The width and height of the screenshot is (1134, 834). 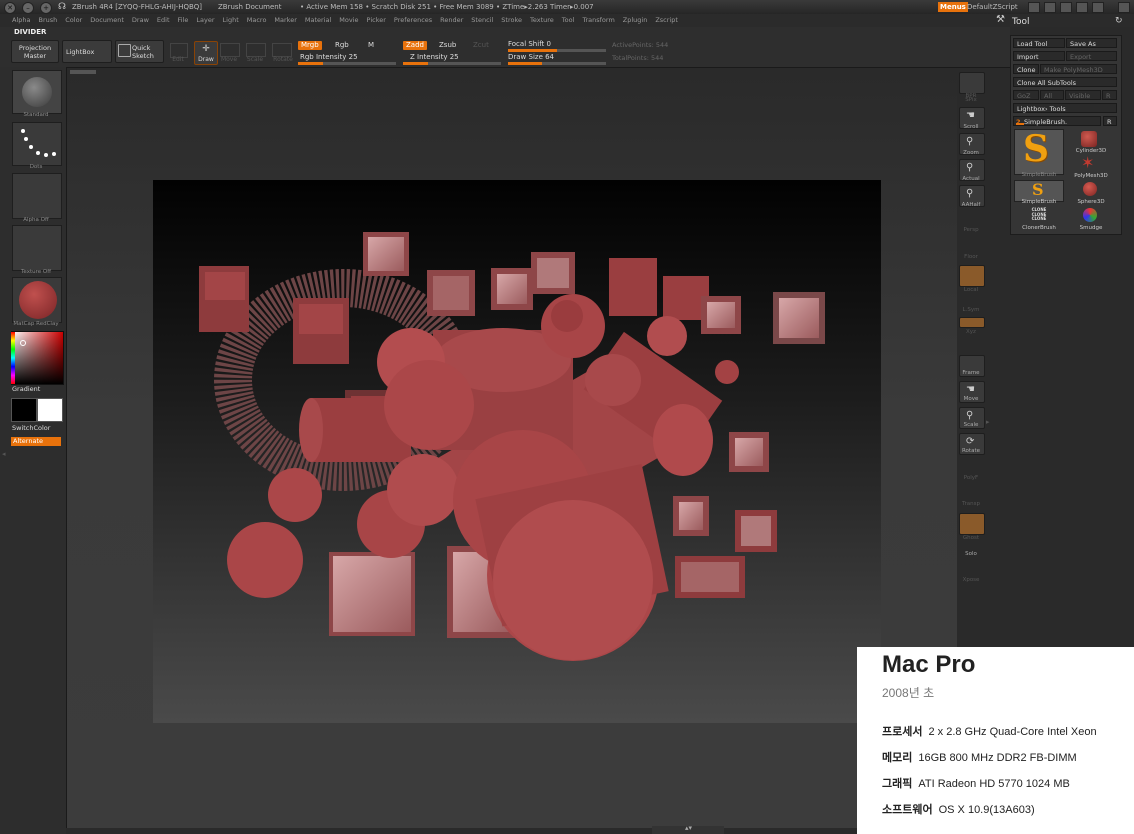 What do you see at coordinates (310, 45) in the screenshot?
I see `mrgb-button: Mrgb` at bounding box center [310, 45].